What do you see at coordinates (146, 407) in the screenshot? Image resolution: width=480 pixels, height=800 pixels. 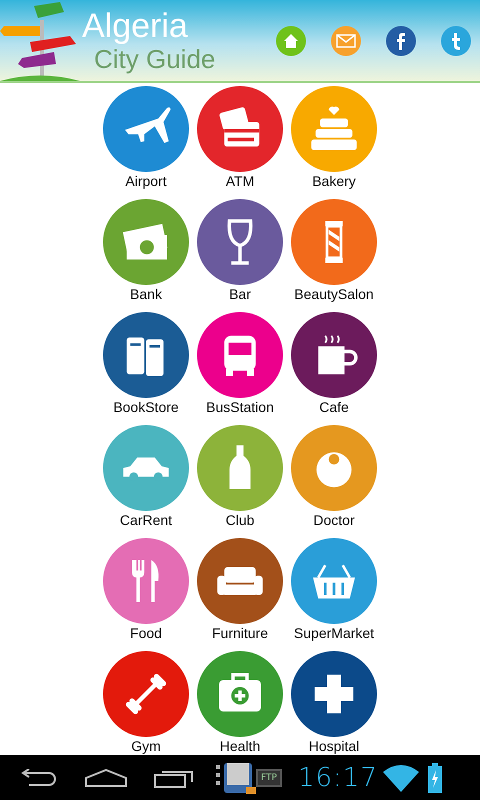 I see `category-label: BookStore` at bounding box center [146, 407].